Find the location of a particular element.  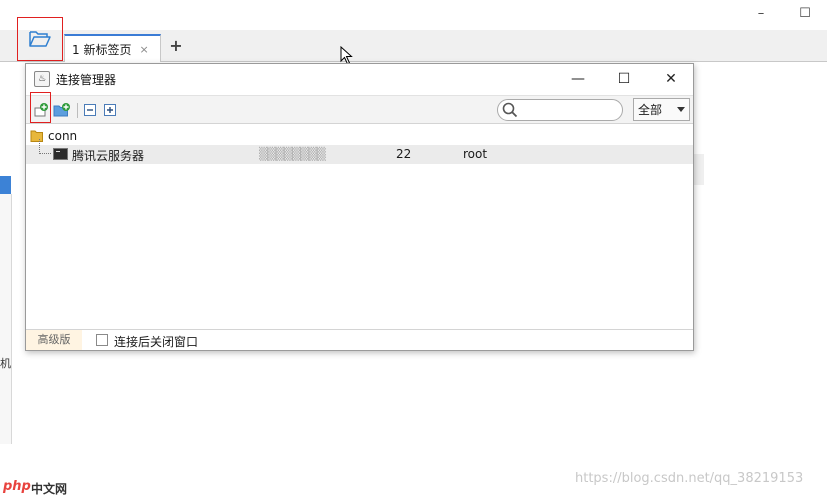

dialog-toolbar: 全部 is located at coordinates (359, 109).